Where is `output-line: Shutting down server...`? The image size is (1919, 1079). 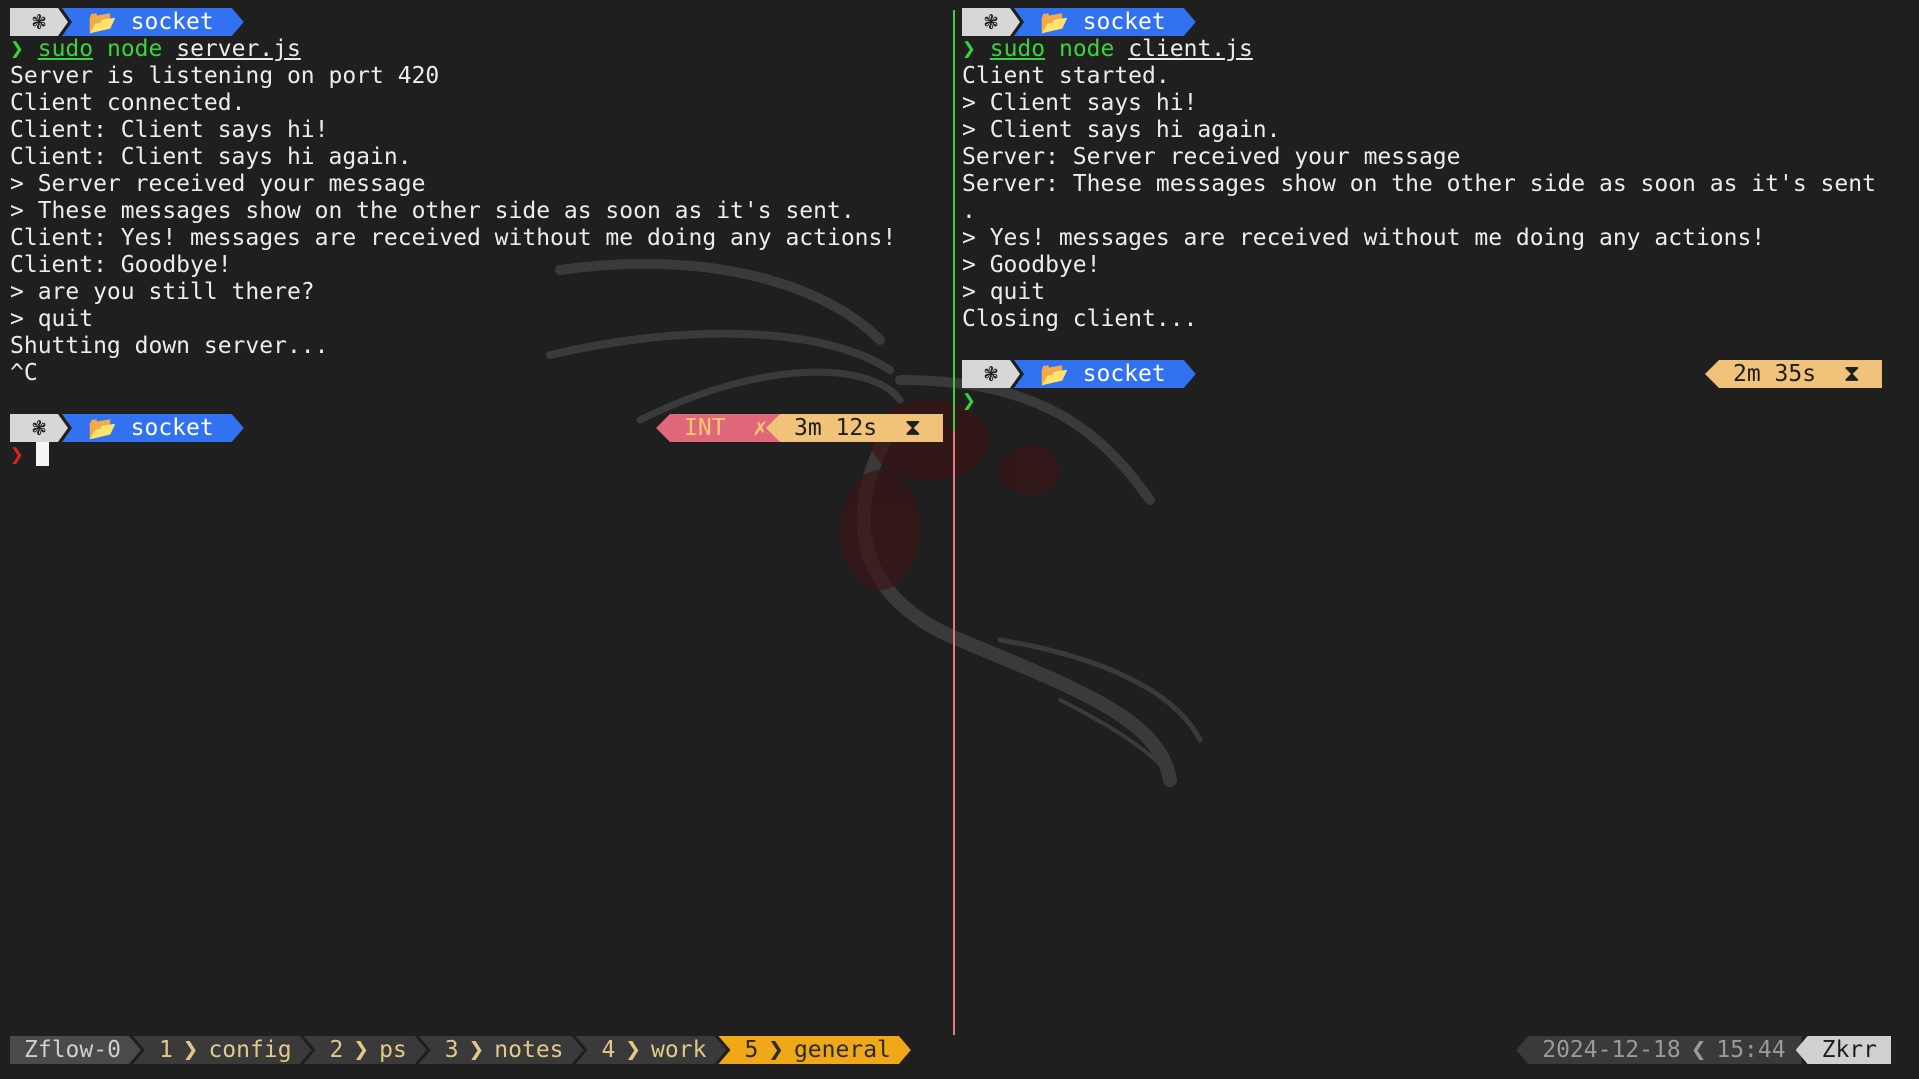
output-line: Shutting down server... is located at coordinates (169, 346).